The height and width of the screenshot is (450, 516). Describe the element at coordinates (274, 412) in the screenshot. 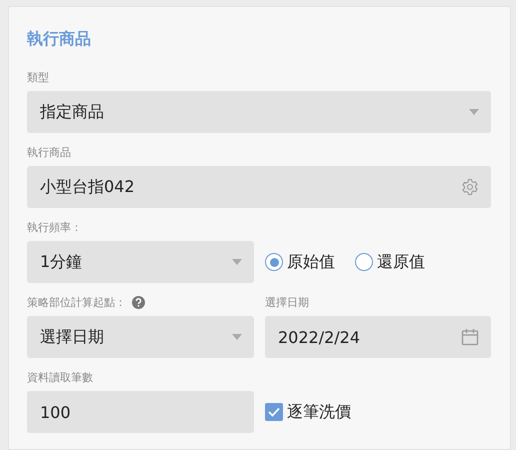

I see `check-icon` at that location.